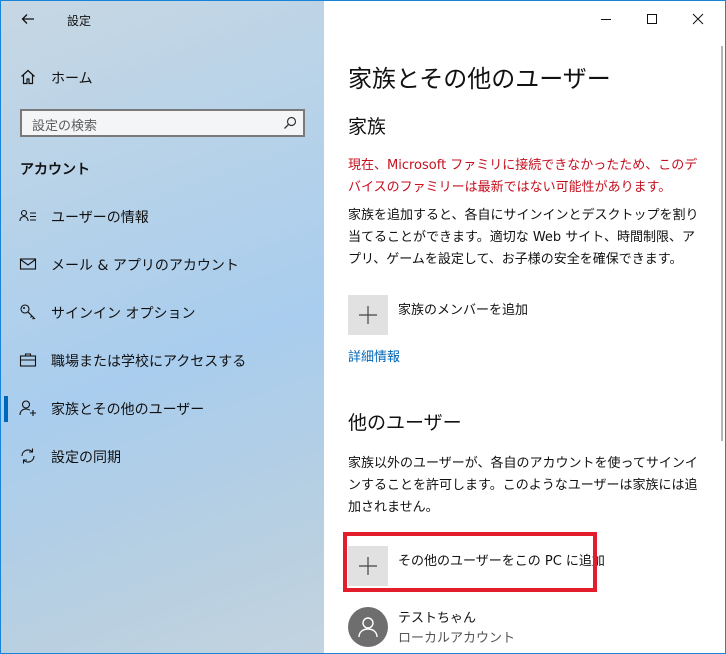 The image size is (726, 654). I want to click on search-icon, so click(290, 122).